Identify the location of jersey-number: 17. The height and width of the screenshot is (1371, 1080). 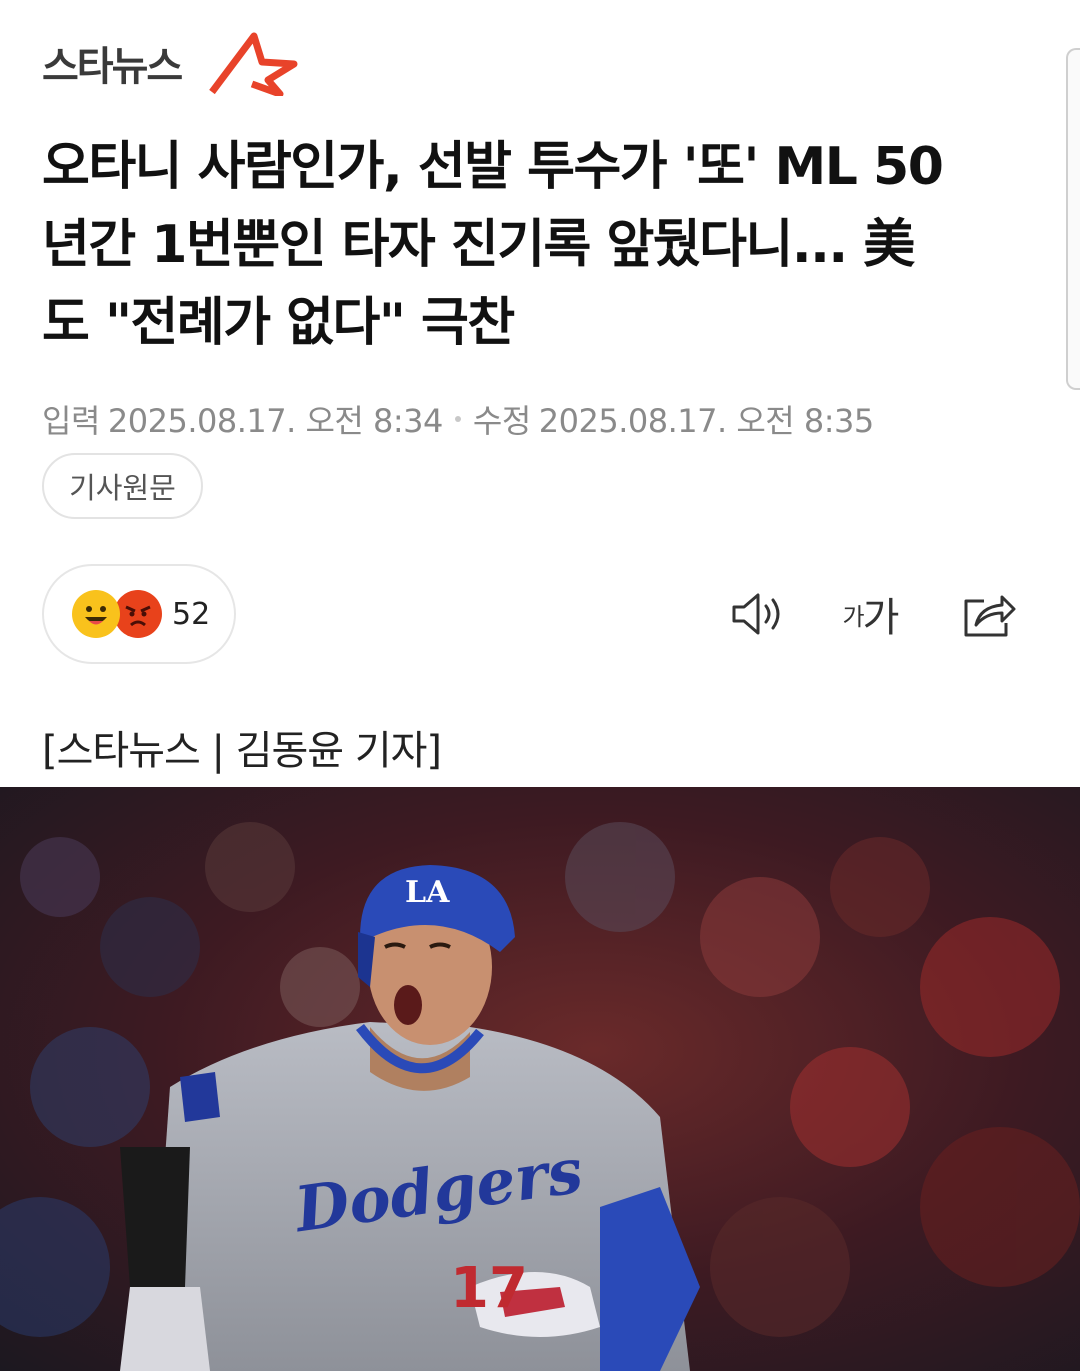
(489, 1288).